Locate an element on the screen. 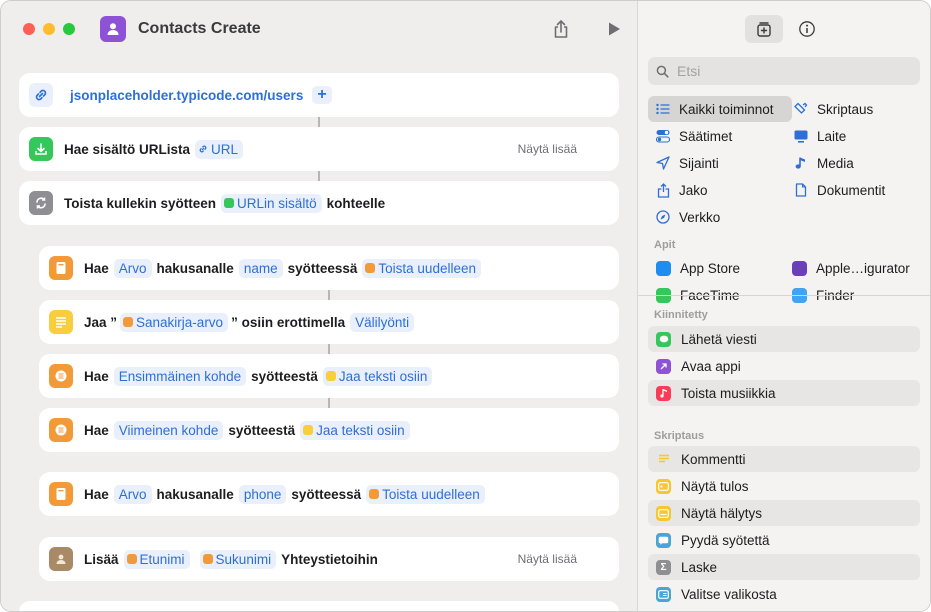  info-icon is located at coordinates (807, 29).